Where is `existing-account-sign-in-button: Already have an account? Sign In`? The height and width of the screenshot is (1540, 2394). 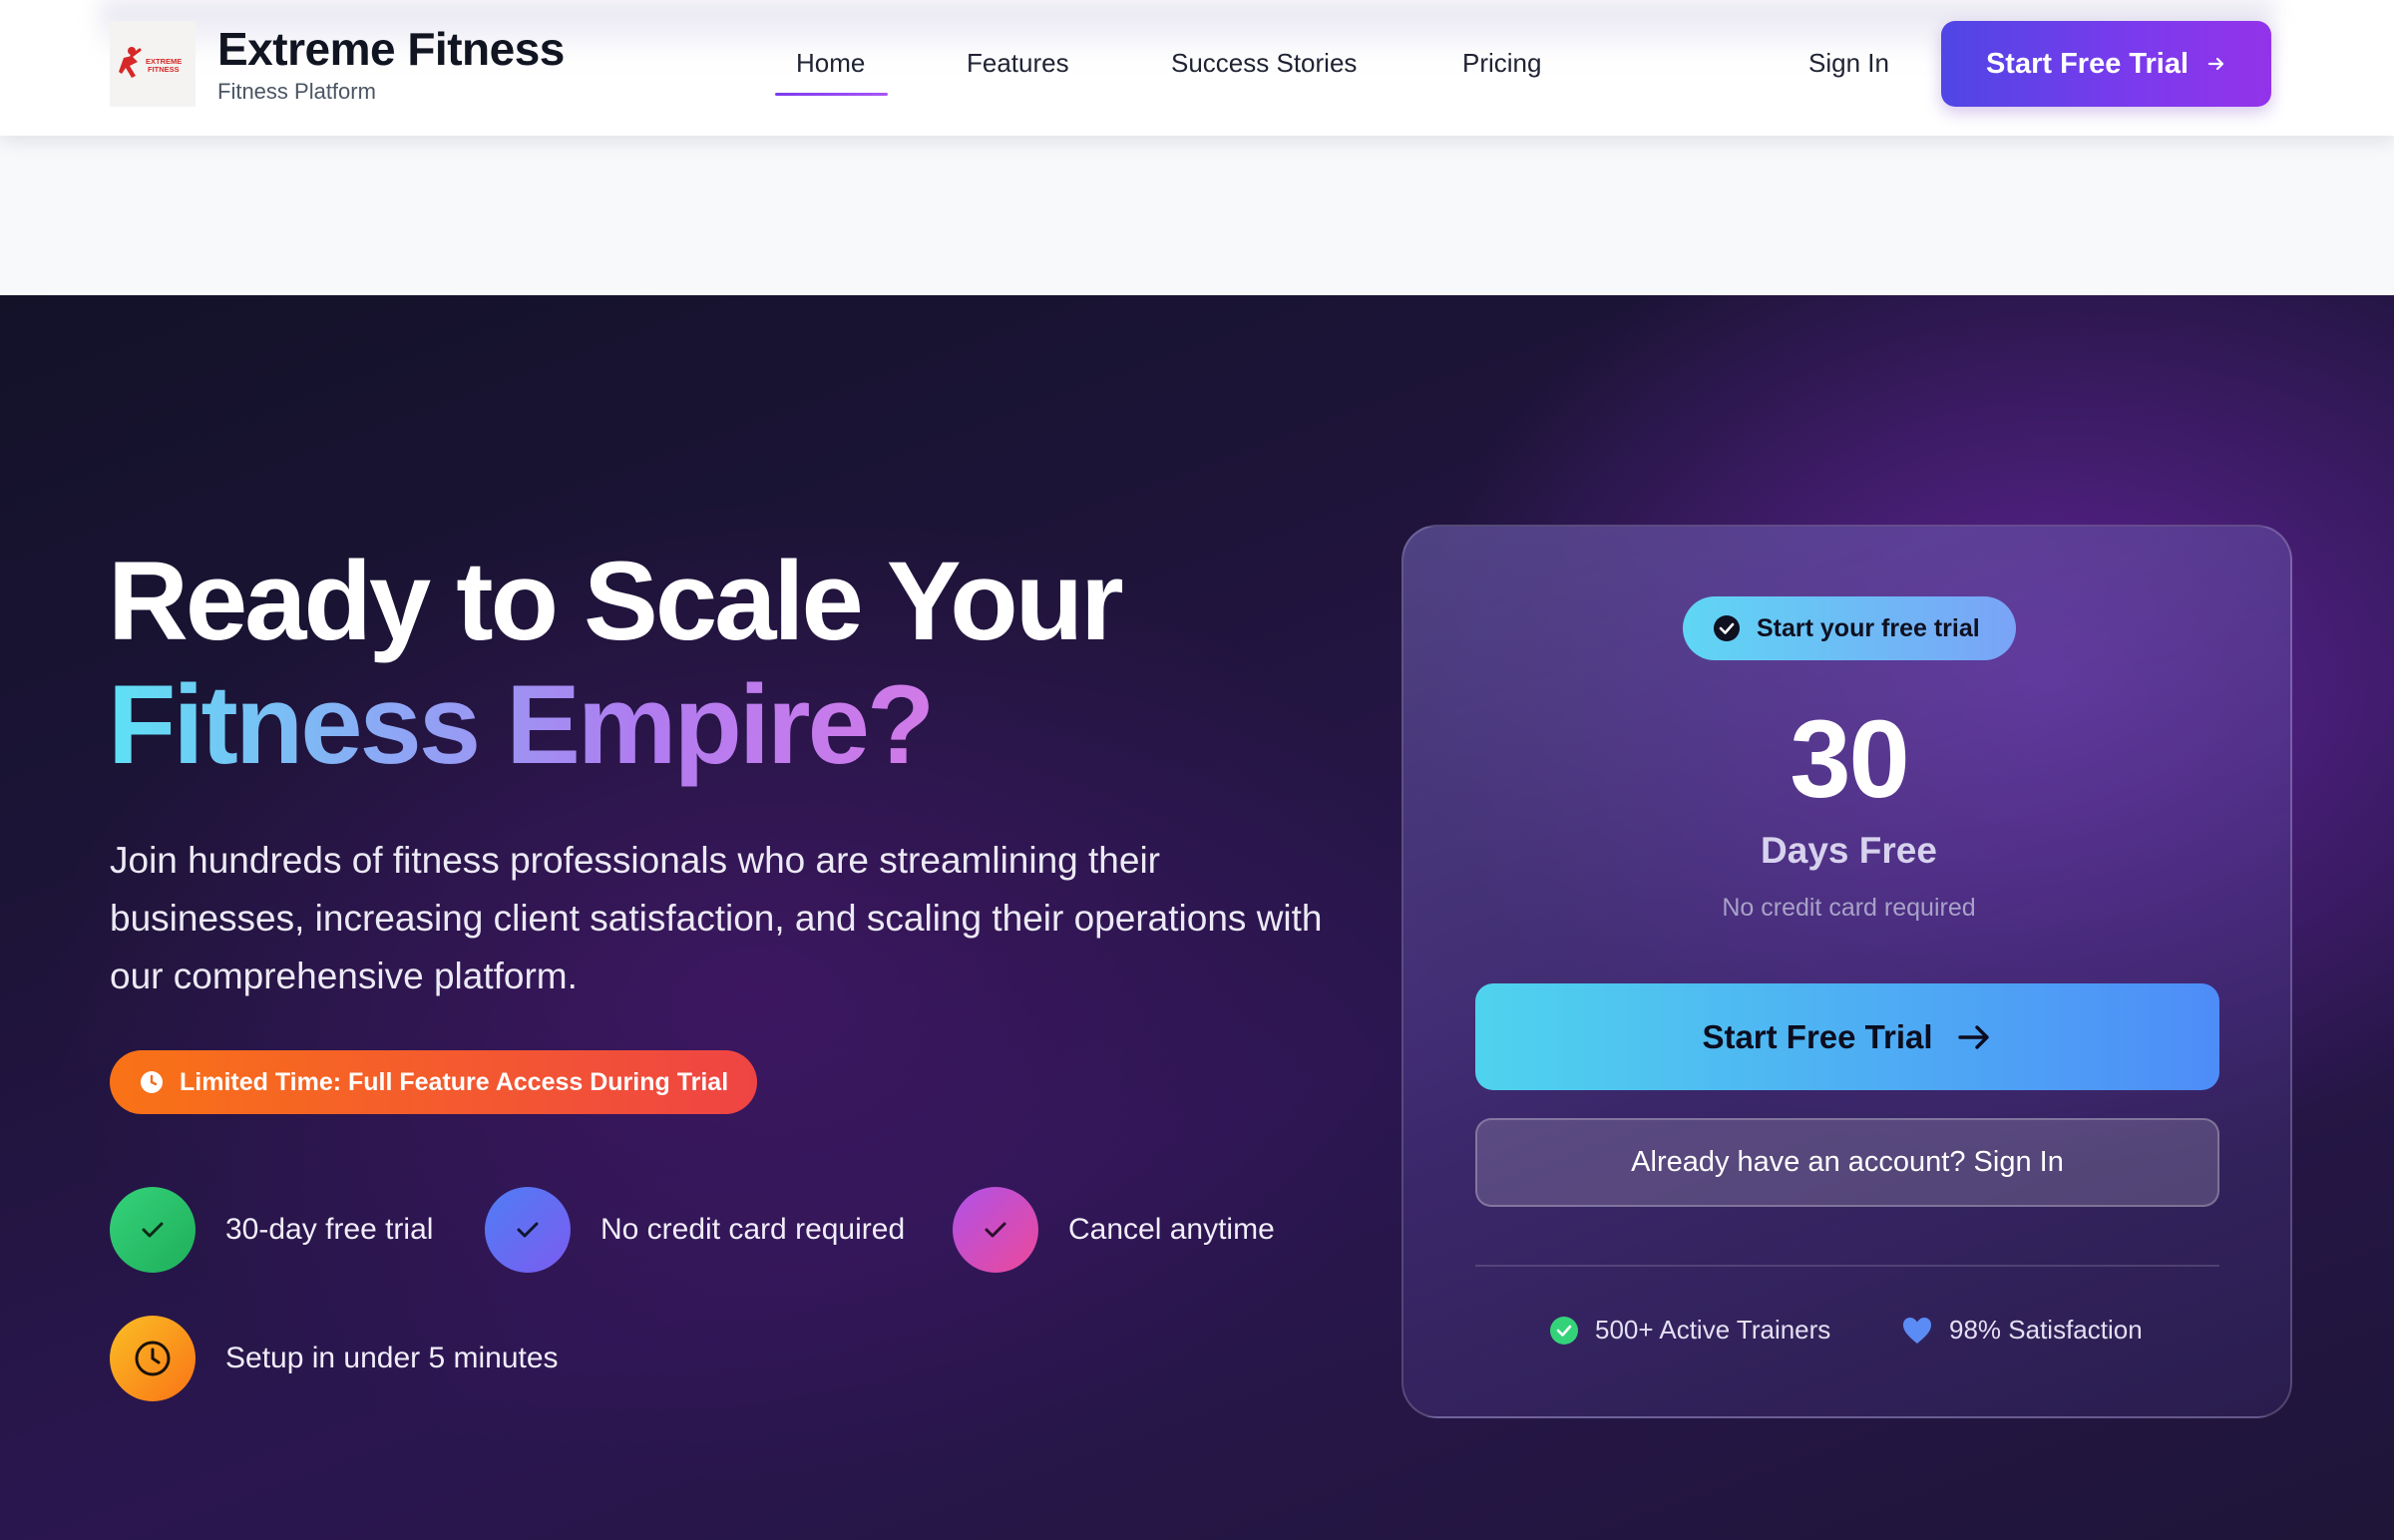
existing-account-sign-in-button: Already have an account? Sign In is located at coordinates (1847, 1162).